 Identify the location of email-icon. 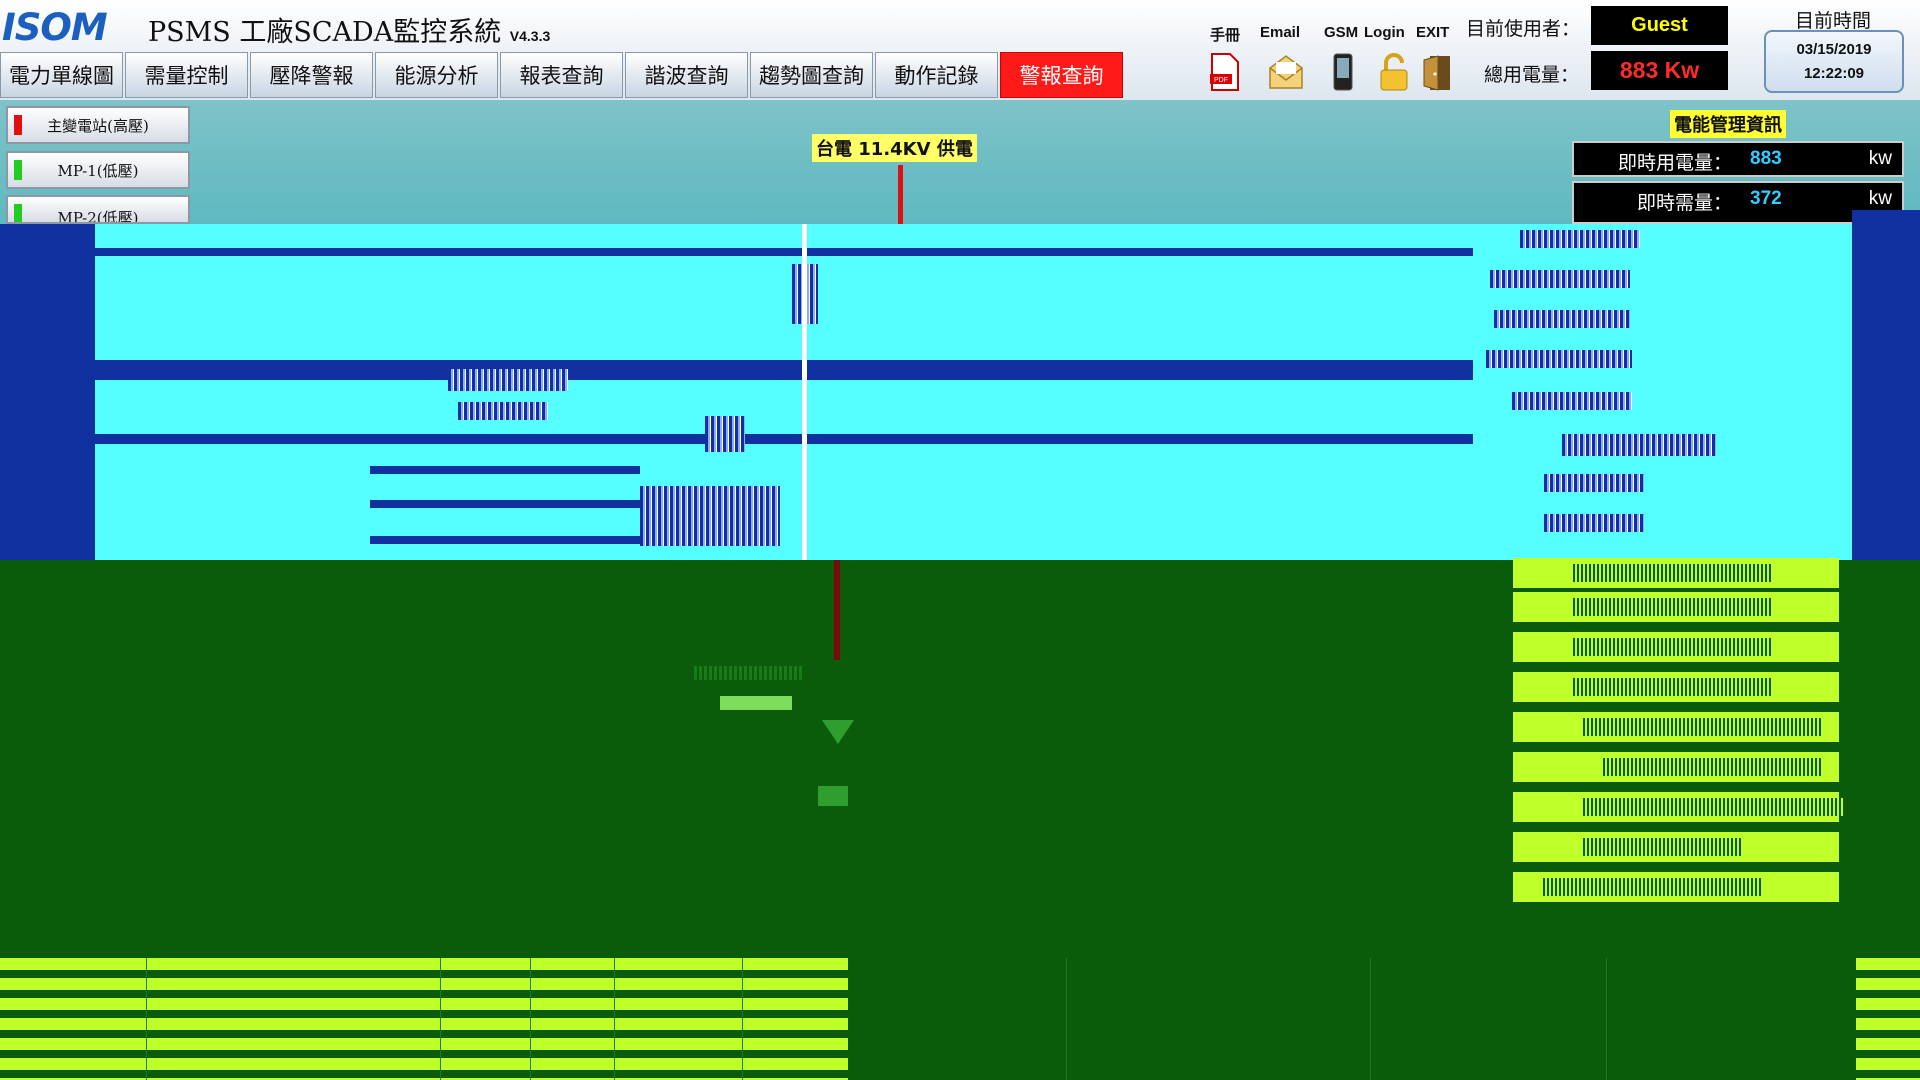
(1286, 72).